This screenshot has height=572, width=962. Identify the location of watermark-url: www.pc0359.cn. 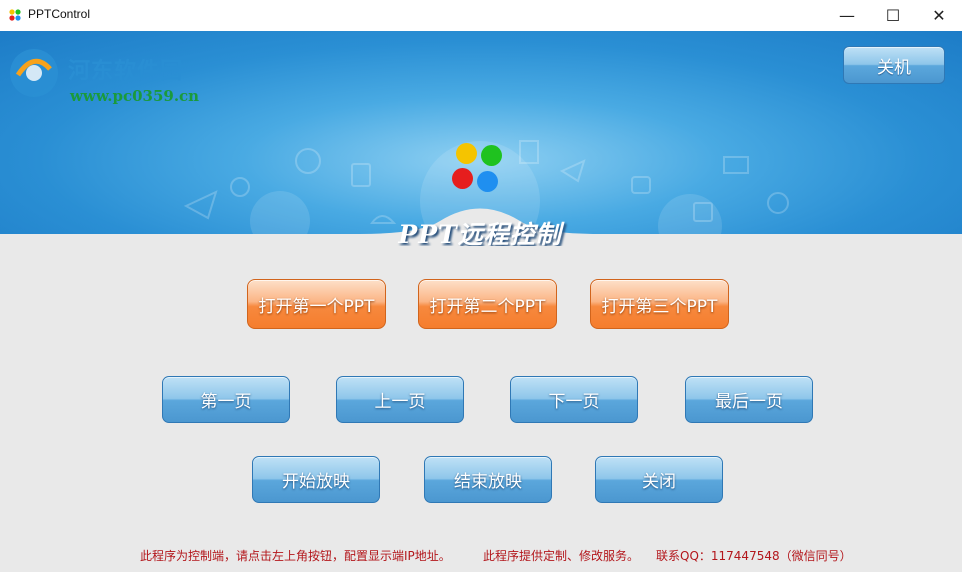
(135, 96).